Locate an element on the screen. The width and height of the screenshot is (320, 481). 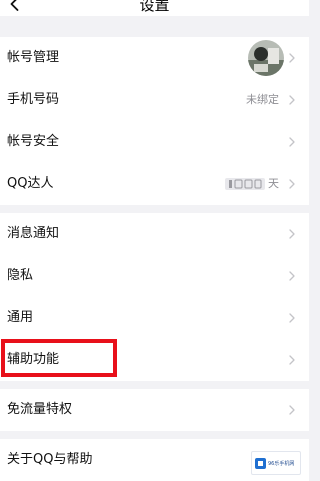
row-label: 消息通知 is located at coordinates (33, 233).